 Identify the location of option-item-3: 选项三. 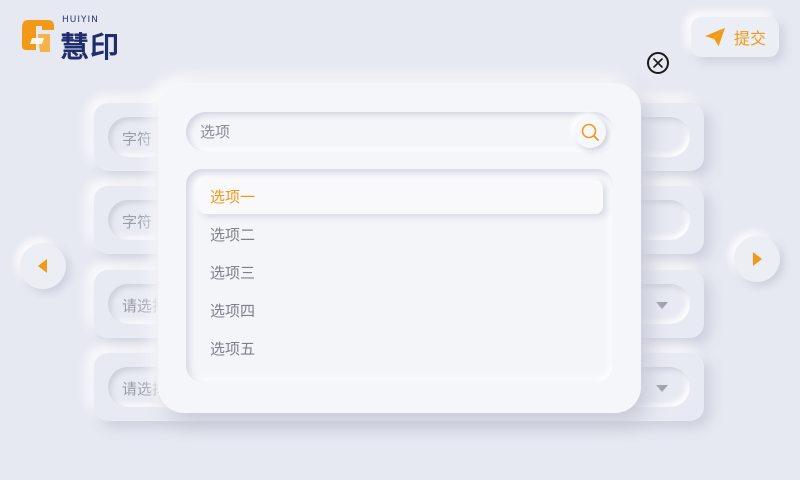
(400, 273).